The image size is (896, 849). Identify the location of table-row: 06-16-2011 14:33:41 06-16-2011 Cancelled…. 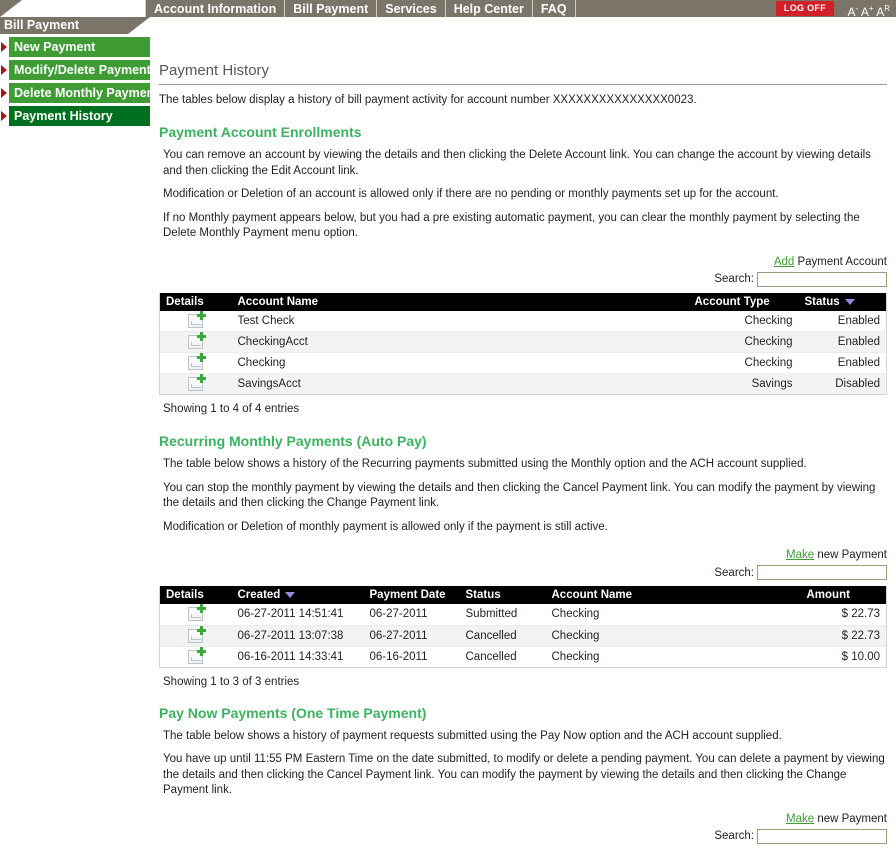
(523, 656).